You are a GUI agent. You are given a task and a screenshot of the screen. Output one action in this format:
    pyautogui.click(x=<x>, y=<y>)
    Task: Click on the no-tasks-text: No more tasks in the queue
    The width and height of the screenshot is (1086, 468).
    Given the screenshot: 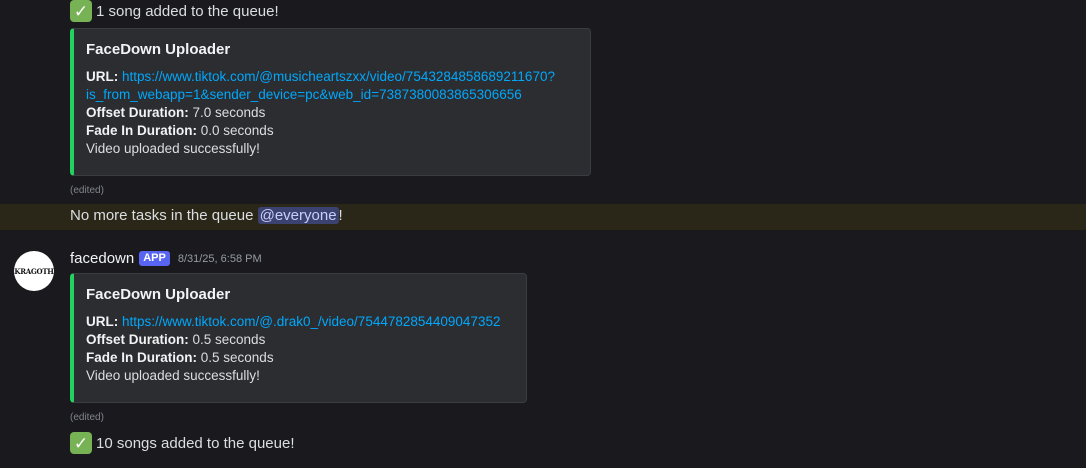 What is the action you would take?
    pyautogui.click(x=164, y=215)
    